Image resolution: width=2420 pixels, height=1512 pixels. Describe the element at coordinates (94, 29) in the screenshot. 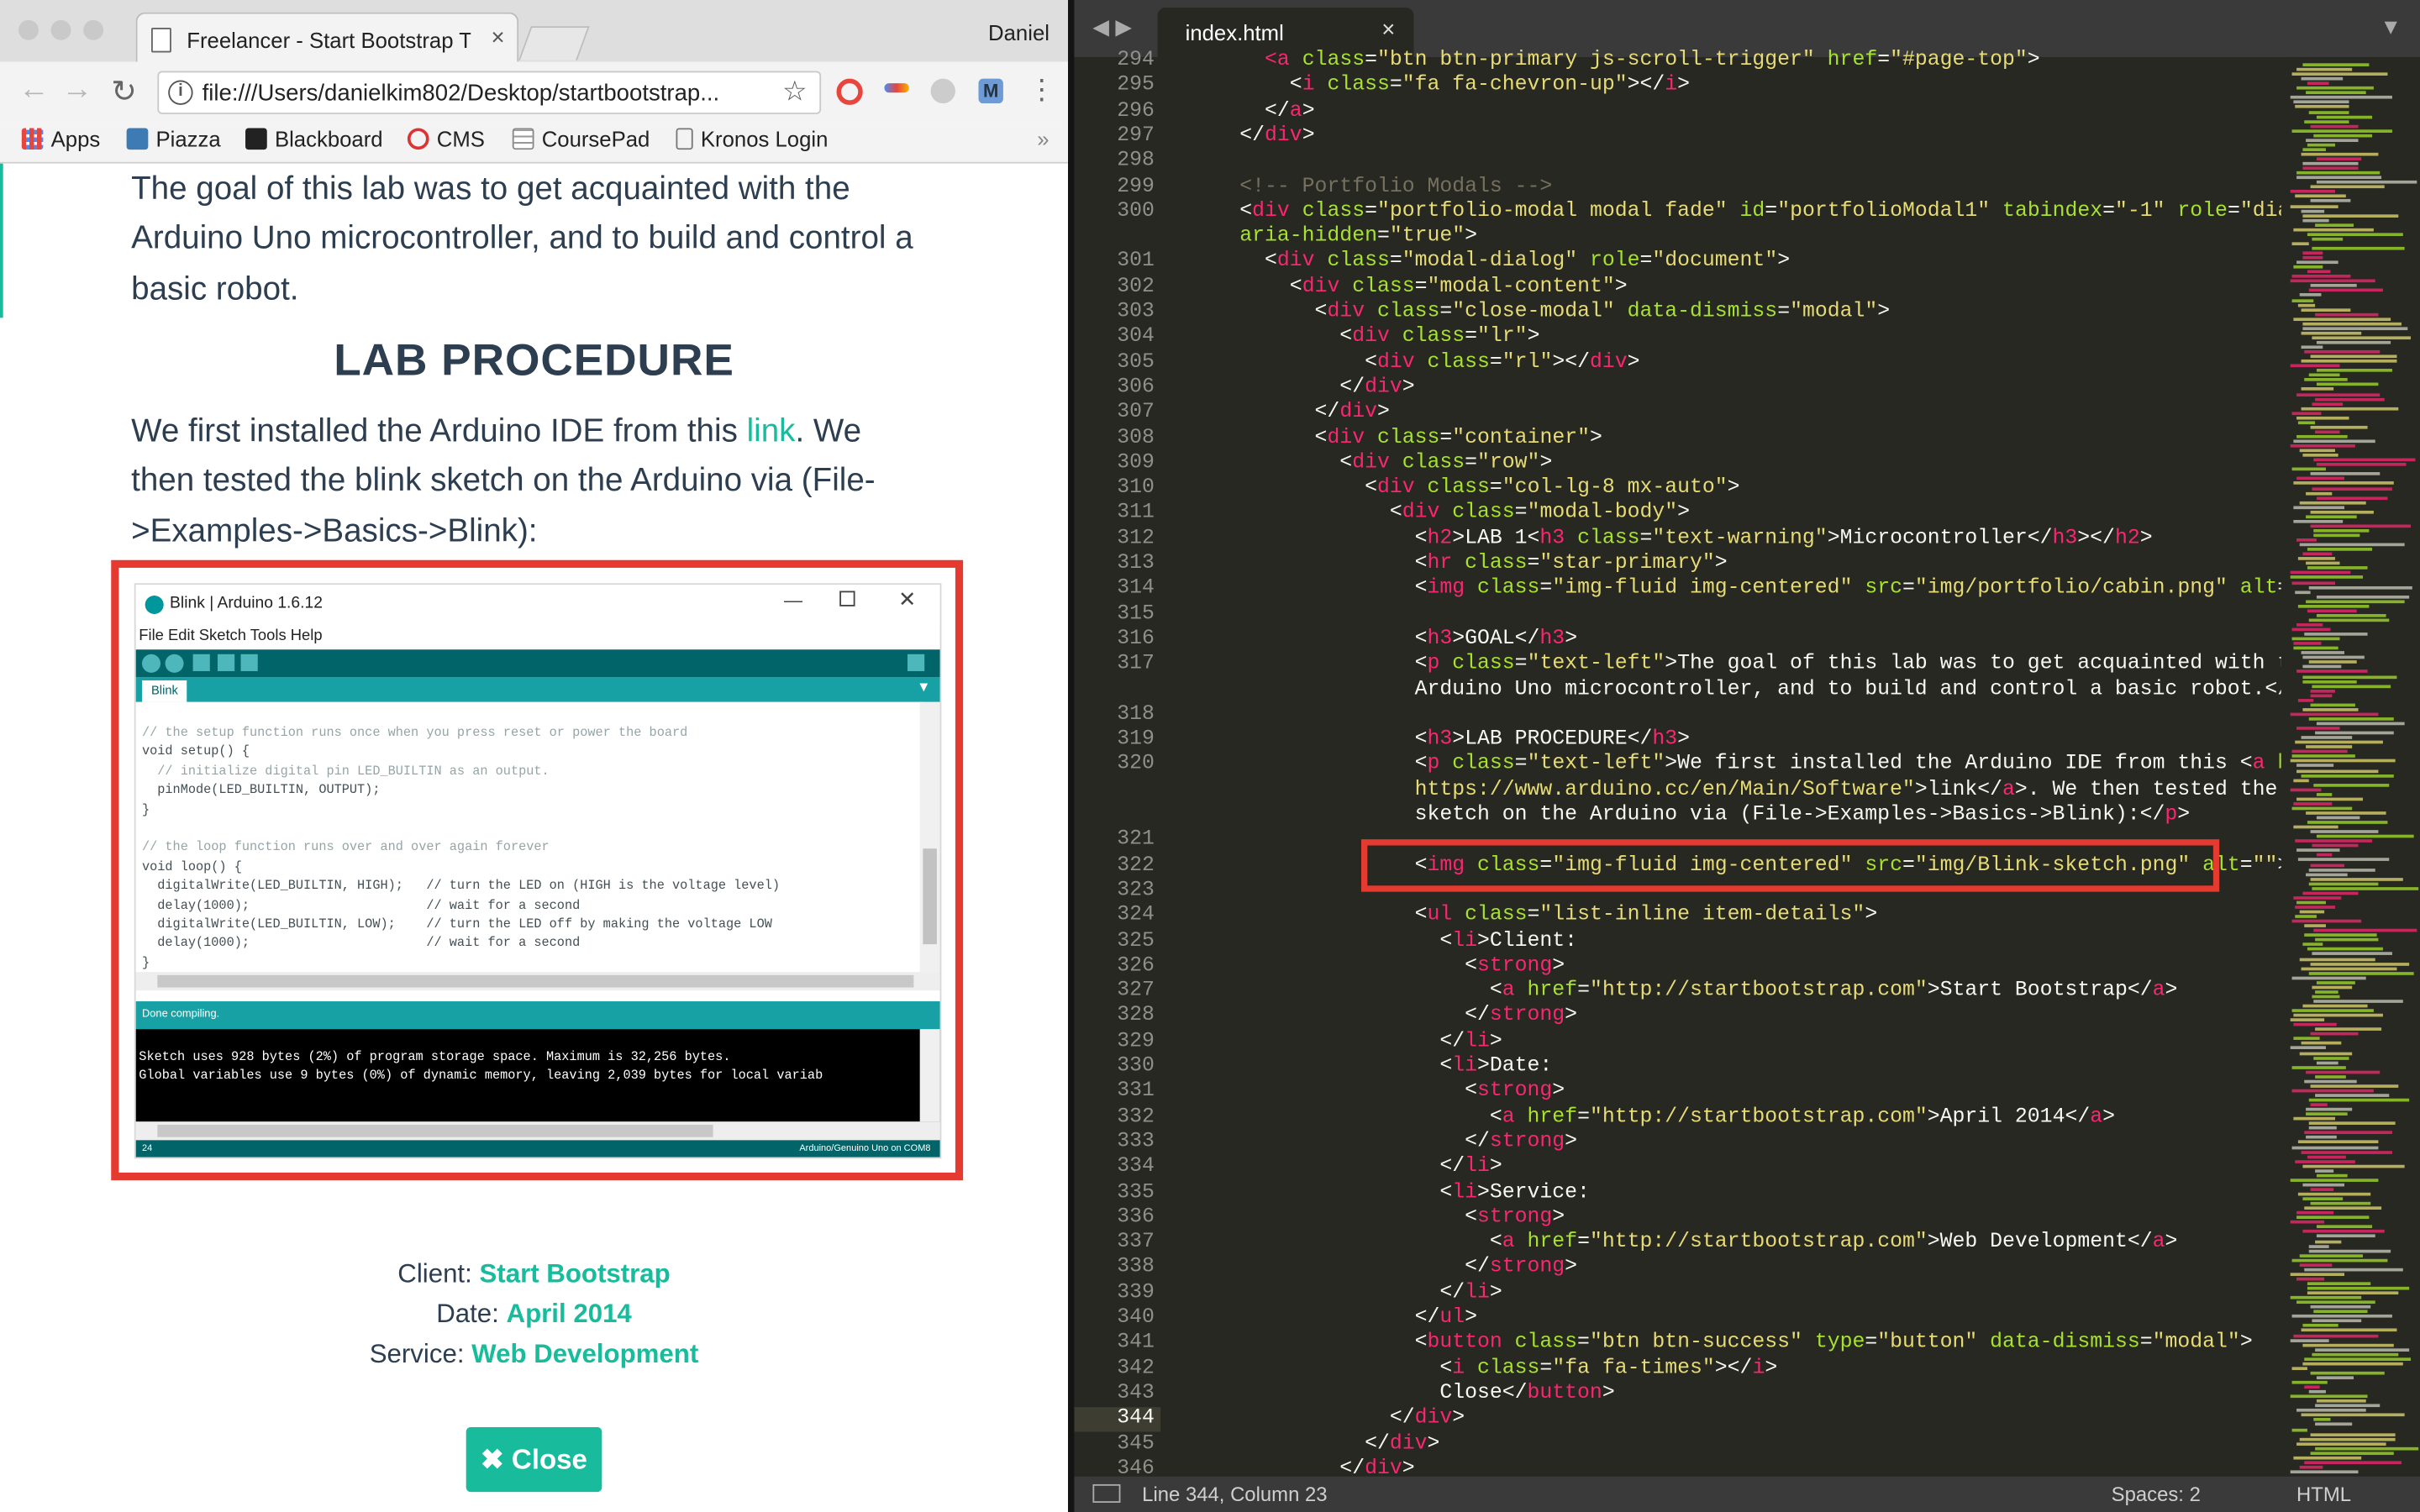

I see `maximize-window-button` at that location.